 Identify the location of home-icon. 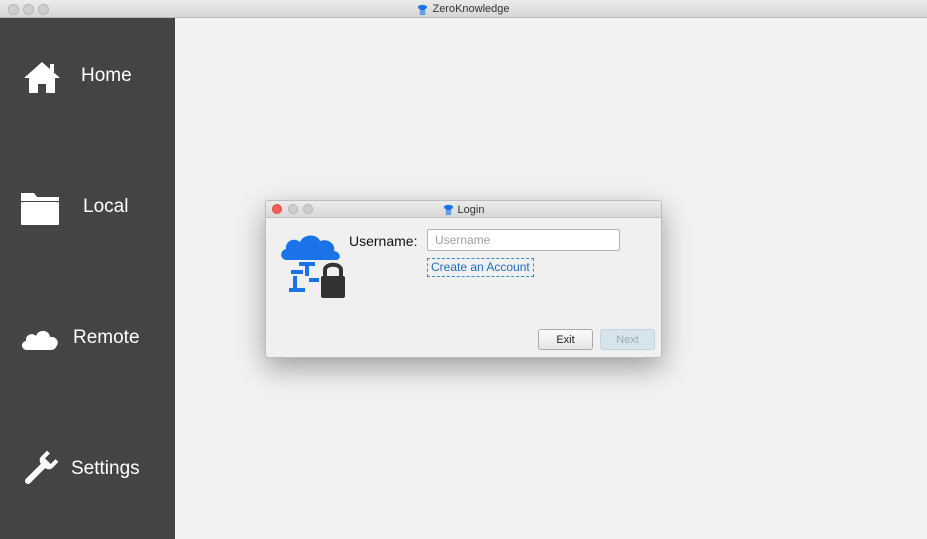
(42, 77).